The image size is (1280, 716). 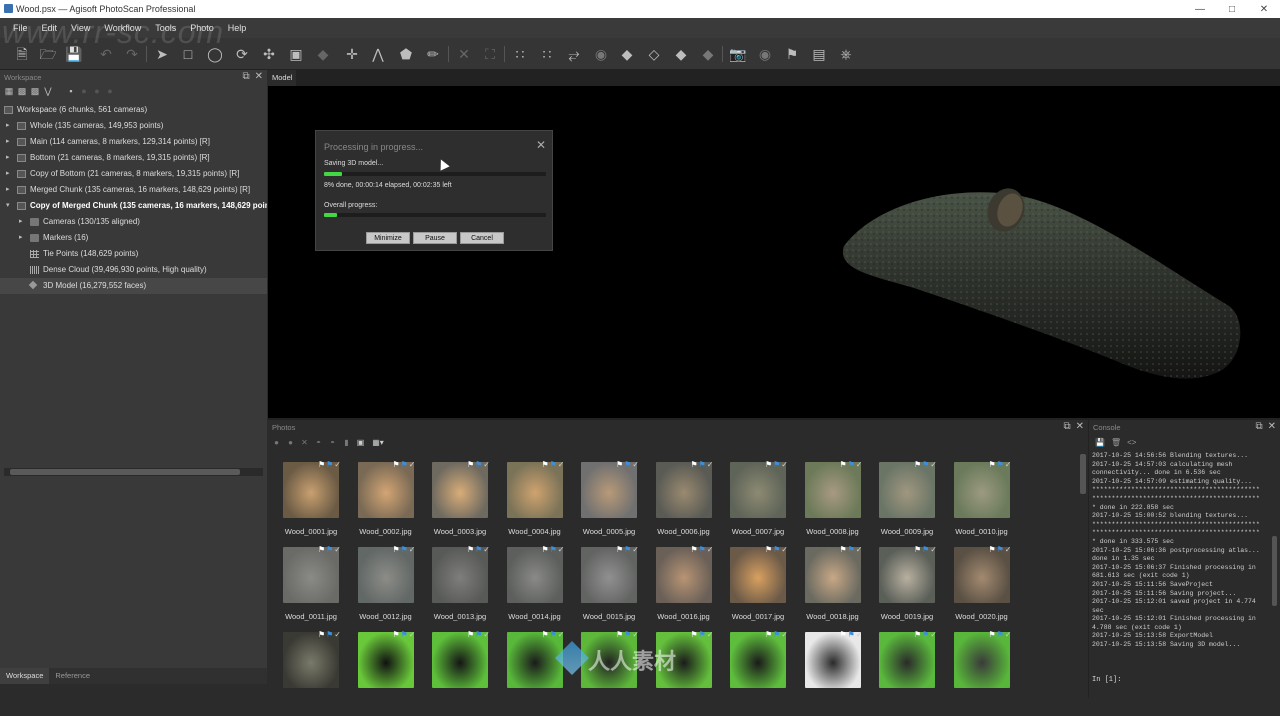 I want to click on remove-disabled-icon: ●, so click(x=110, y=91).